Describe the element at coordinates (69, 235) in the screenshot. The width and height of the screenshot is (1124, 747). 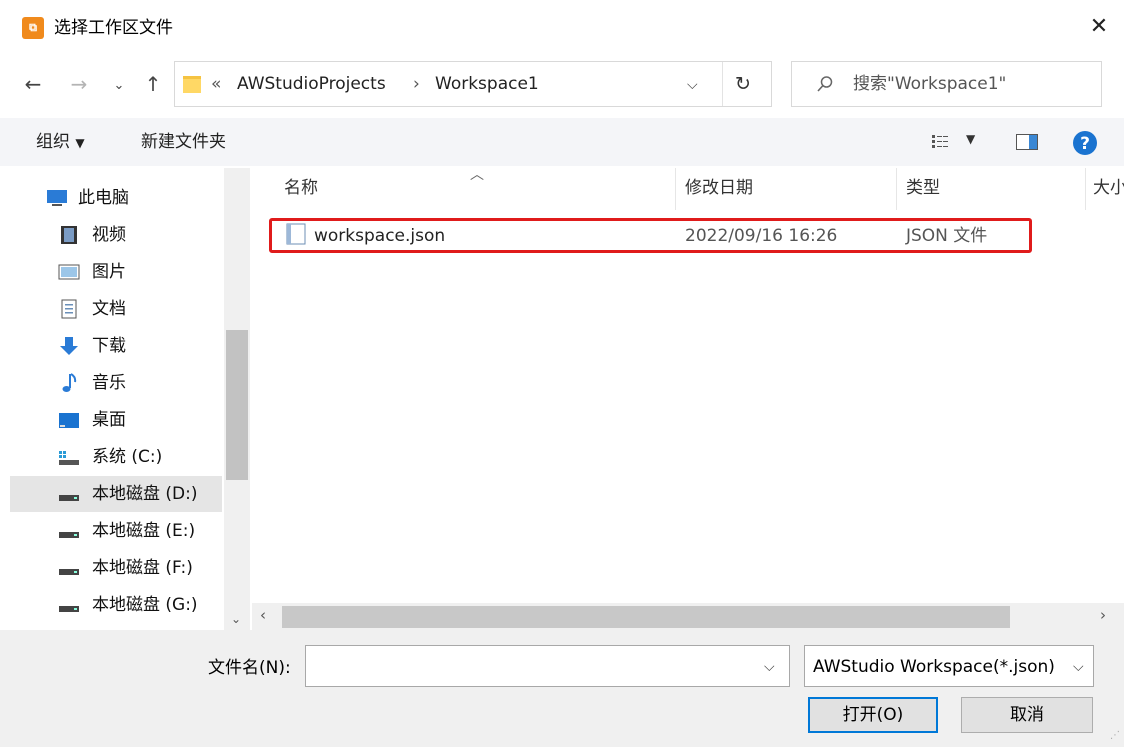
I see `video-icon` at that location.